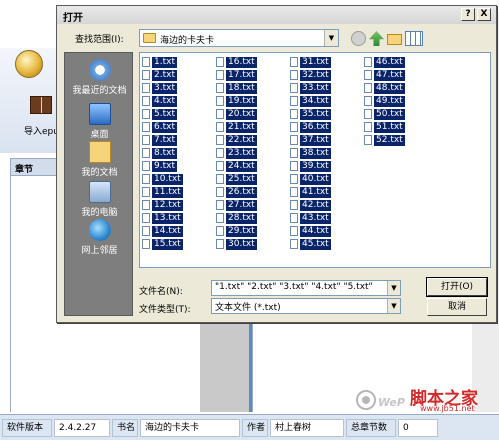  I want to click on file-item: 15.txt, so click(162, 244).